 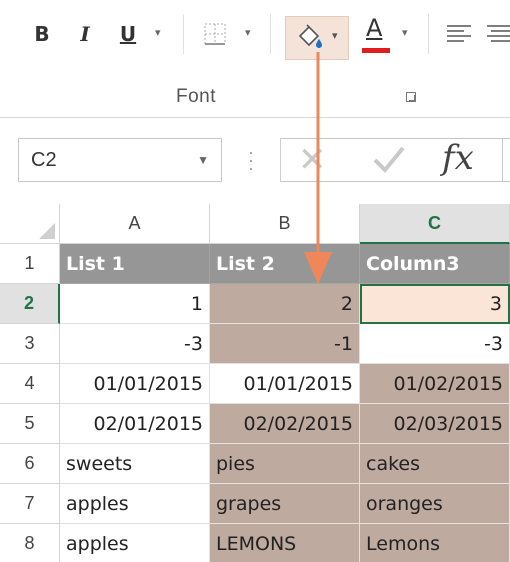 What do you see at coordinates (135, 304) in the screenshot?
I see `cell-a2: 1` at bounding box center [135, 304].